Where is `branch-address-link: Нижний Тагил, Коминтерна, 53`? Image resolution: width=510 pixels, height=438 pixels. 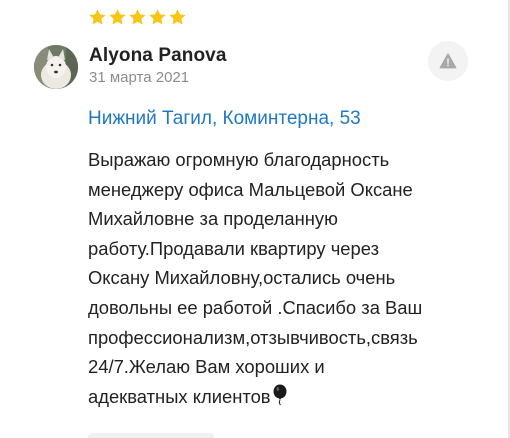
branch-address-link: Нижний Тагил, Коминтерна, 53 is located at coordinates (224, 119).